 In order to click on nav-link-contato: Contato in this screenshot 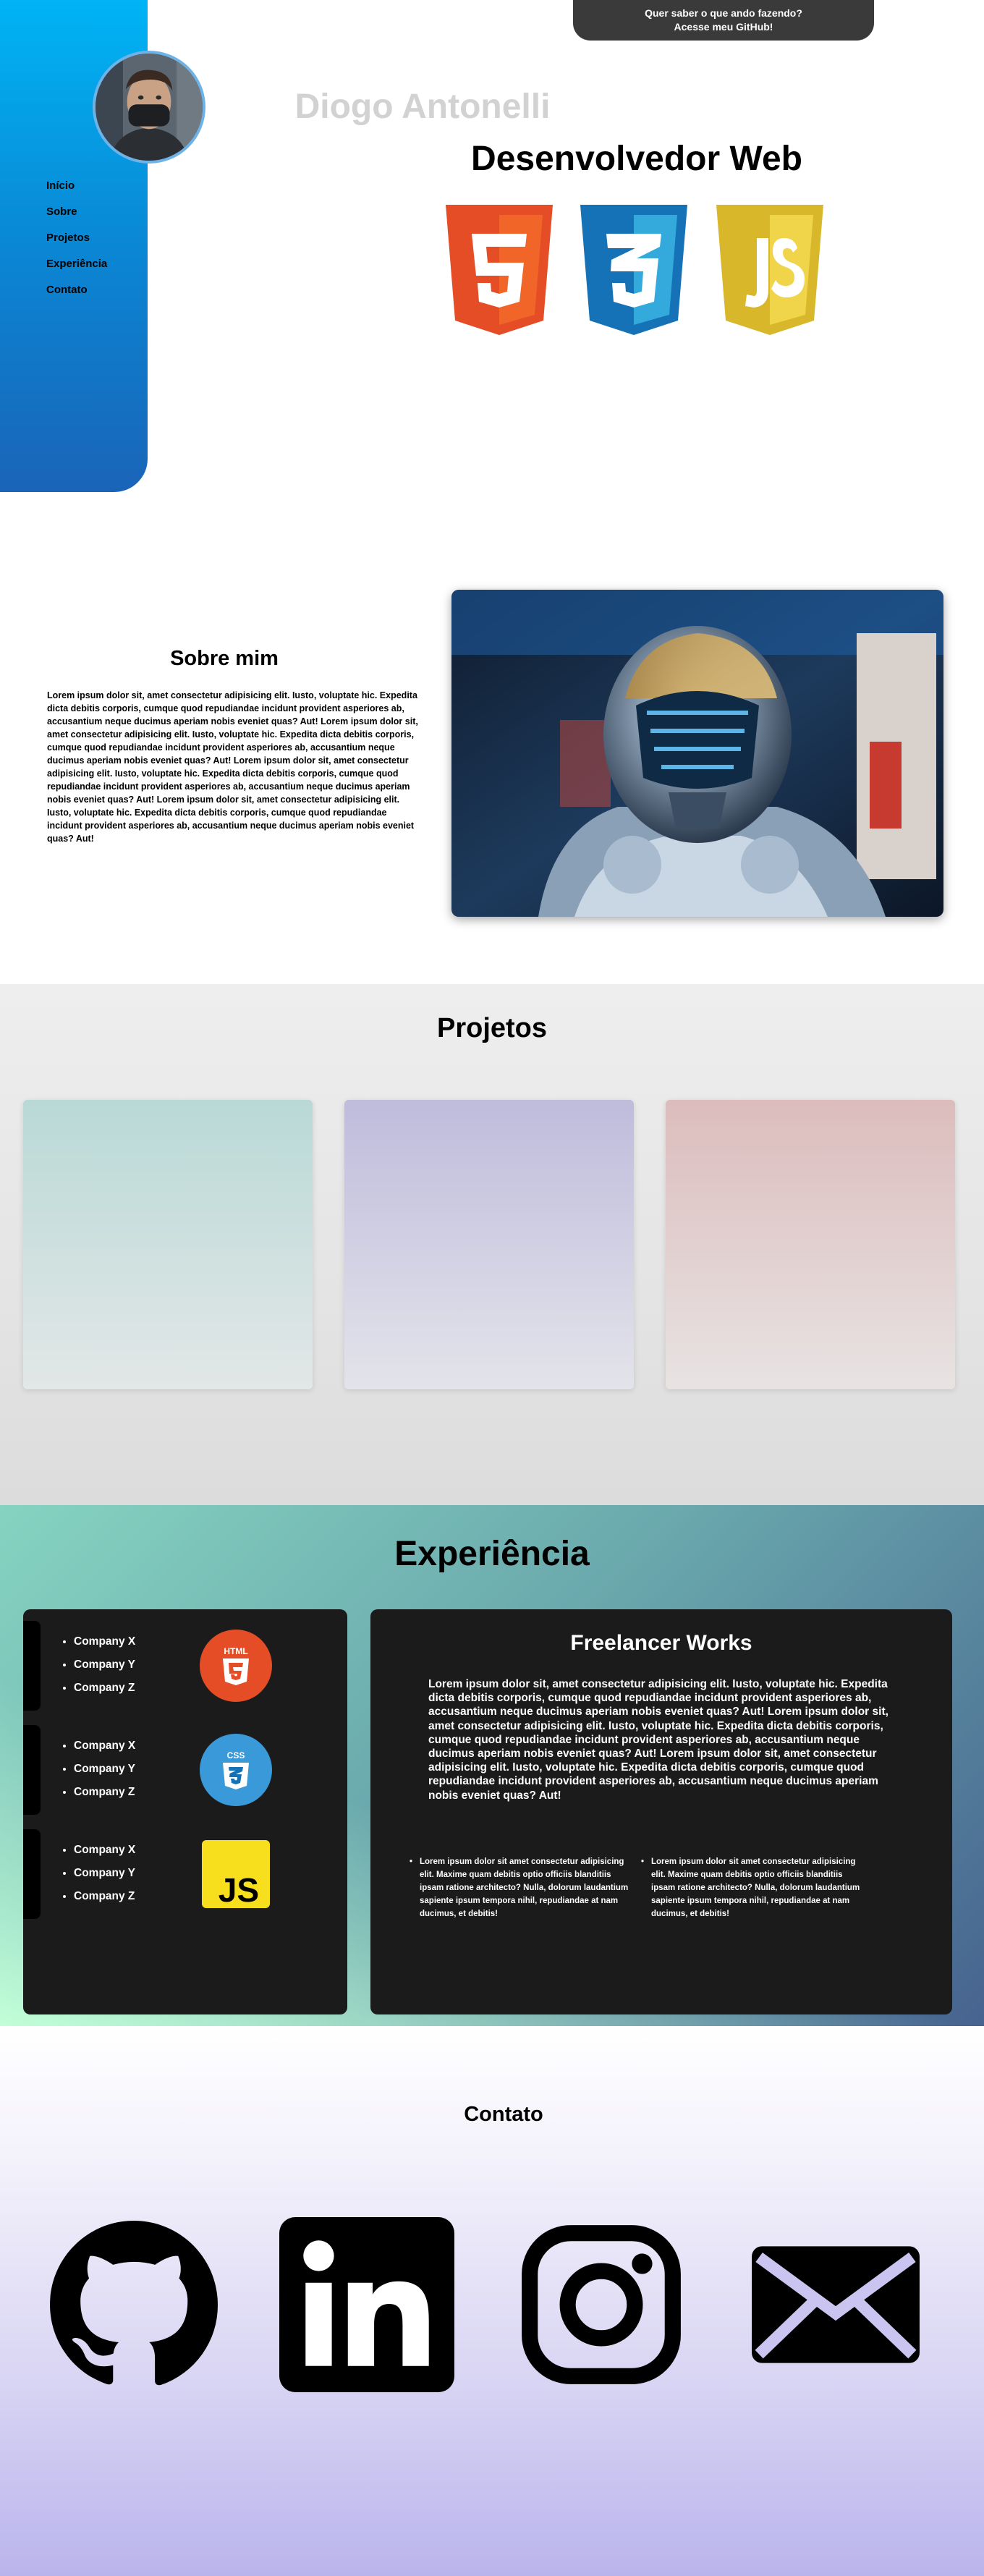, I will do `click(67, 290)`.